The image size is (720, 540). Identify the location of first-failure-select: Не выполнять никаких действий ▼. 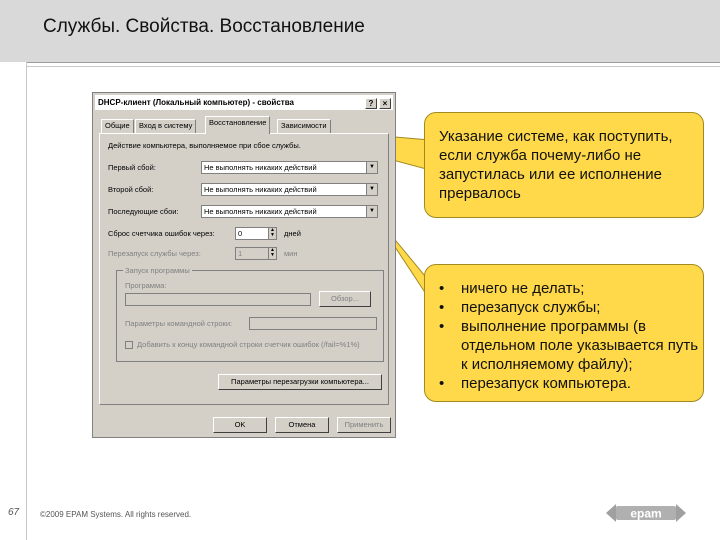
(289, 167).